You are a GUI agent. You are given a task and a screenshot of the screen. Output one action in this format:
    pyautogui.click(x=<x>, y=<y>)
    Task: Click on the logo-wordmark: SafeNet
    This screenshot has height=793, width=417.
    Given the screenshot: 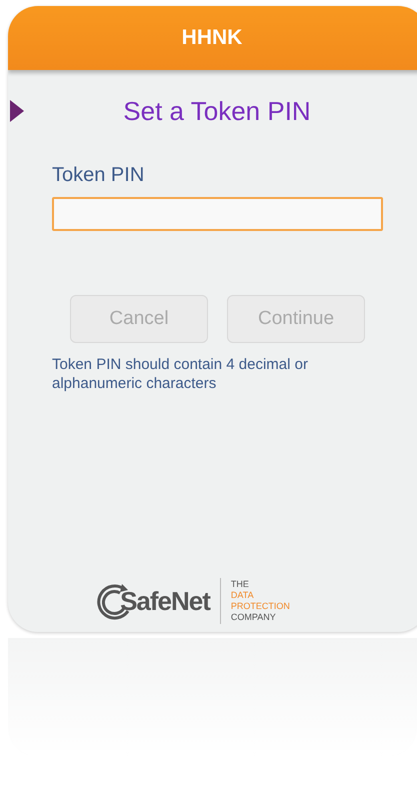 What is the action you would take?
    pyautogui.click(x=165, y=601)
    